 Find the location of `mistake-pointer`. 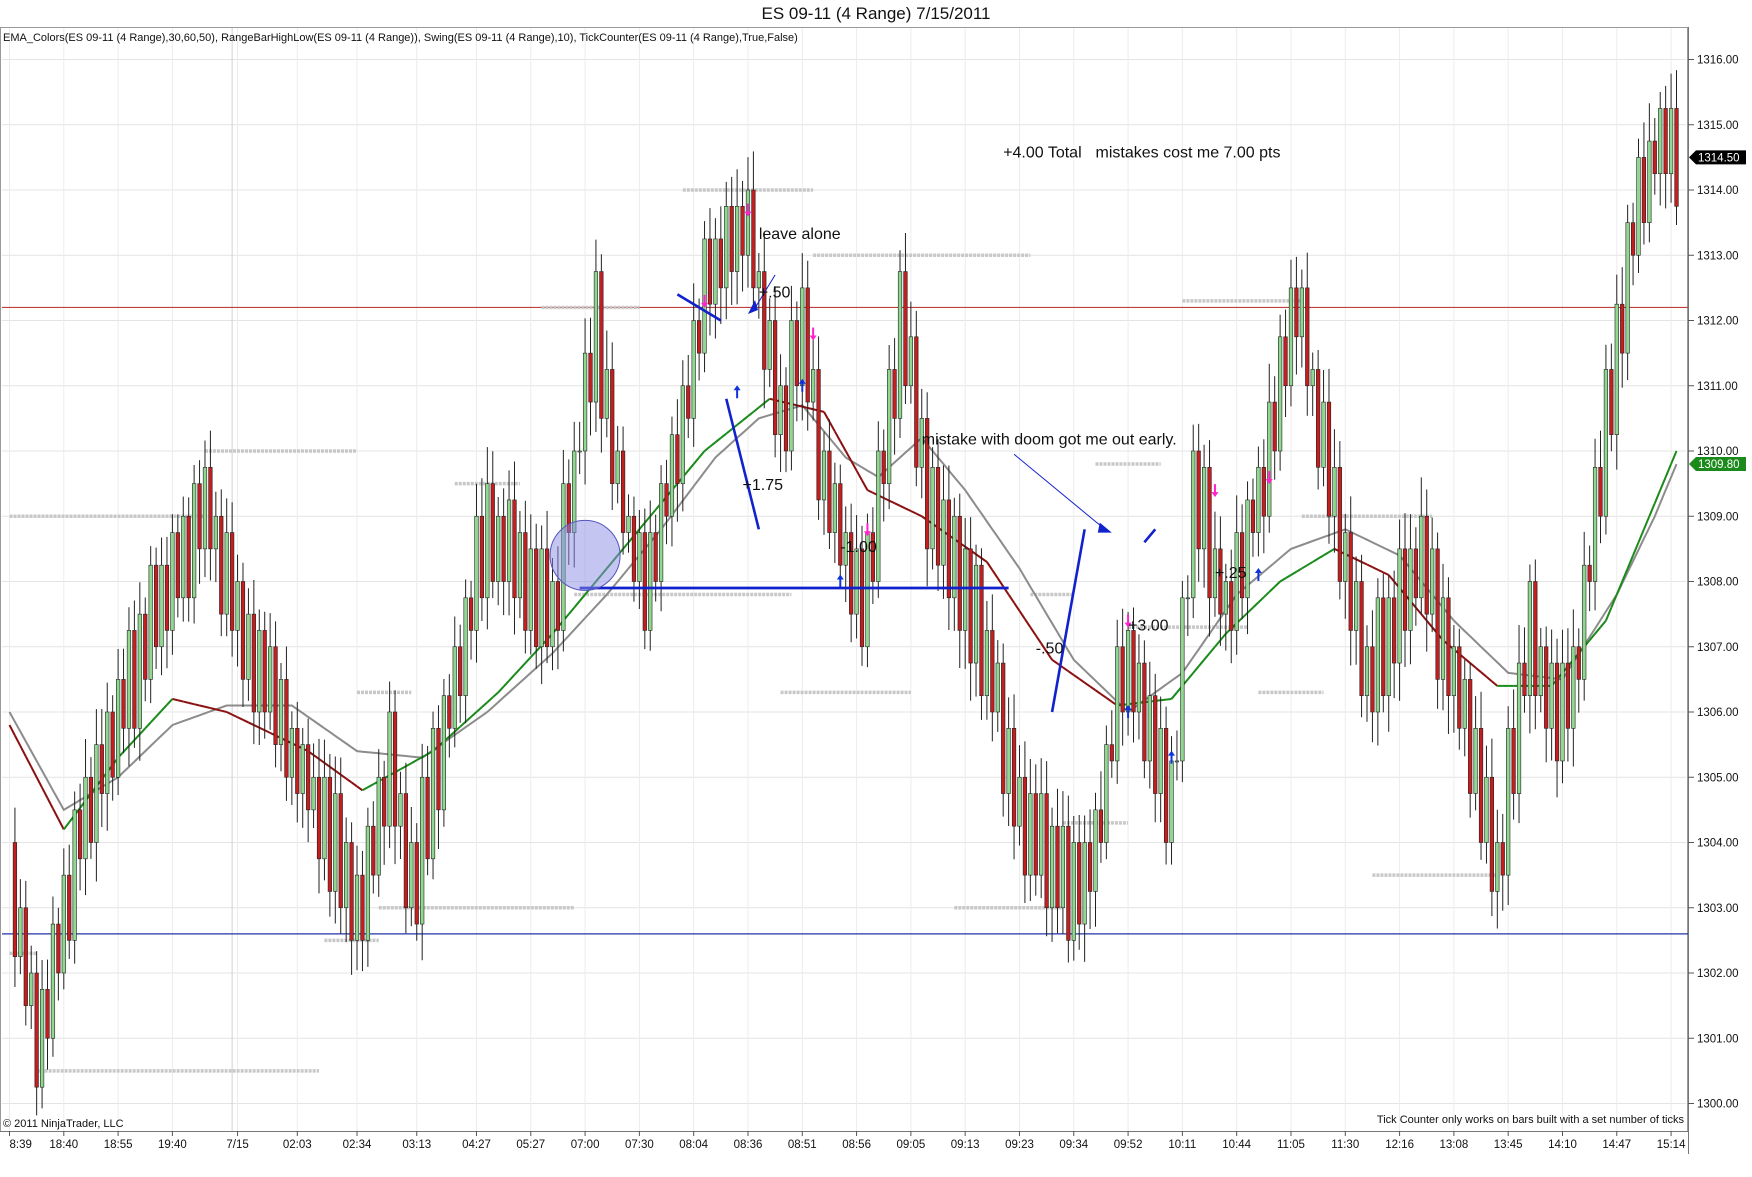

mistake-pointer is located at coordinates (1057, 490).